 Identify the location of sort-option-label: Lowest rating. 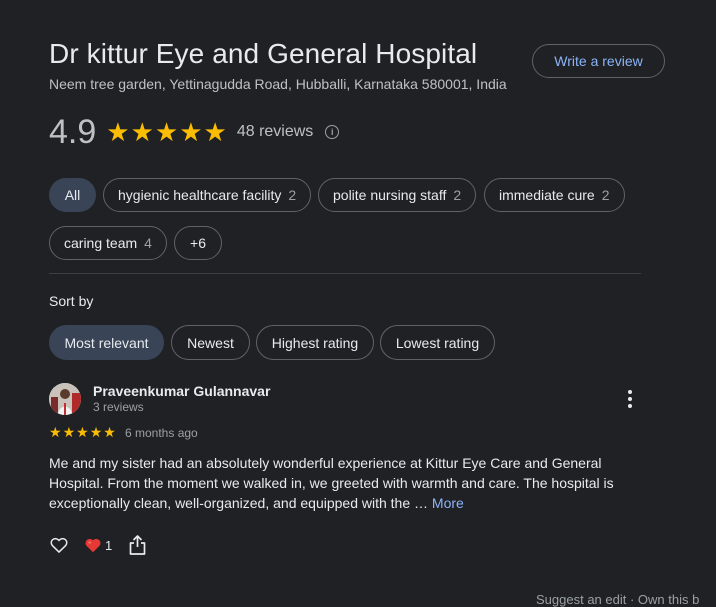
(437, 342).